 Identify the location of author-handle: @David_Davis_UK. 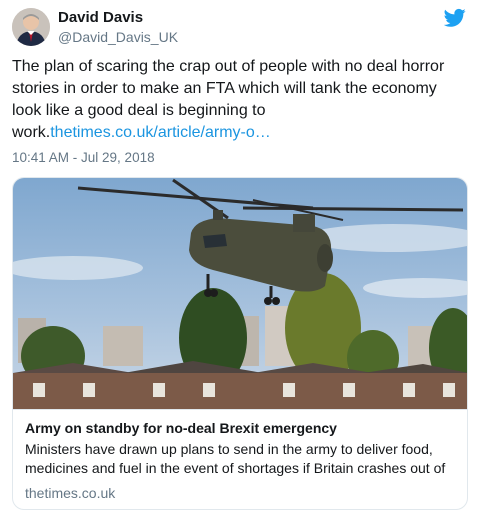
(118, 37).